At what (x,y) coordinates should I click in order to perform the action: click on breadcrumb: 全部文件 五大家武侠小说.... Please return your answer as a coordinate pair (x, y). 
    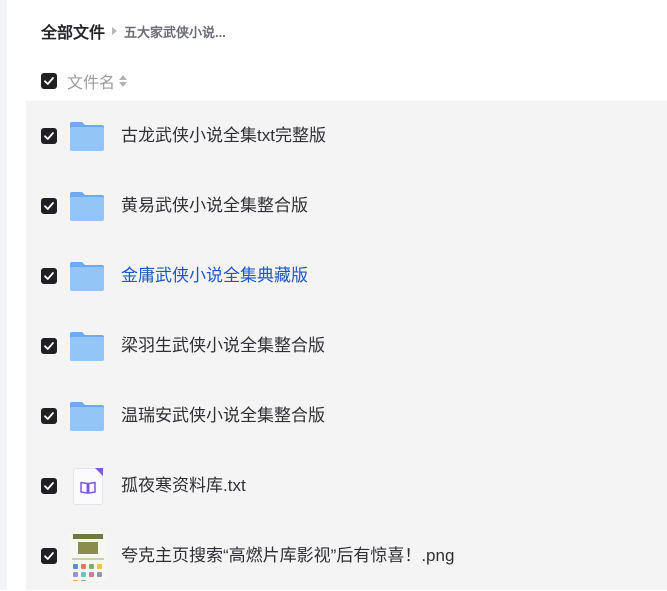
    Looking at the image, I should click on (133, 31).